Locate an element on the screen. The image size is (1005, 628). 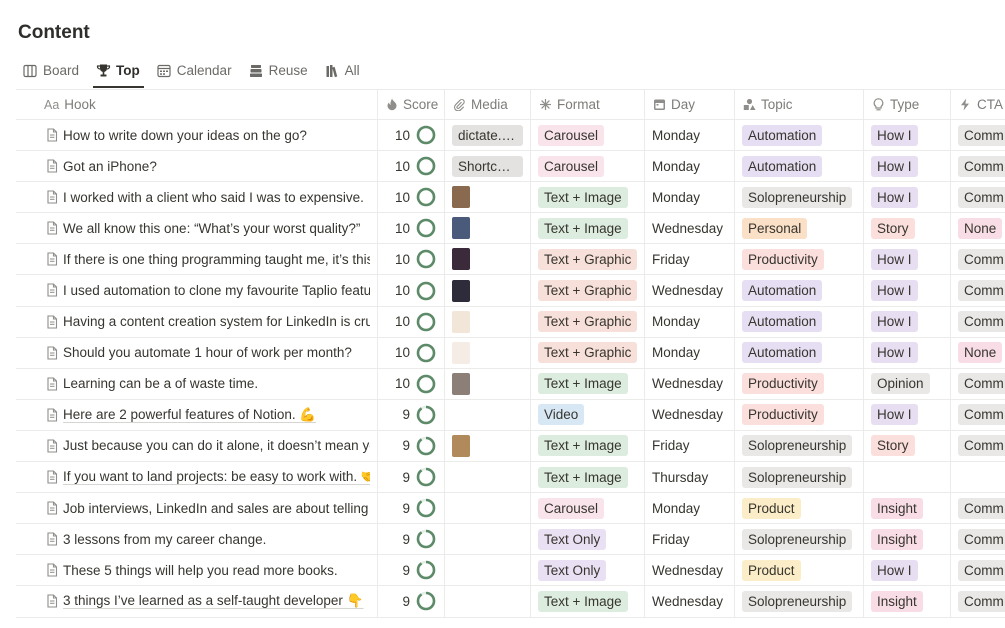
media-cell: dictate.pdf is located at coordinates (488, 135).